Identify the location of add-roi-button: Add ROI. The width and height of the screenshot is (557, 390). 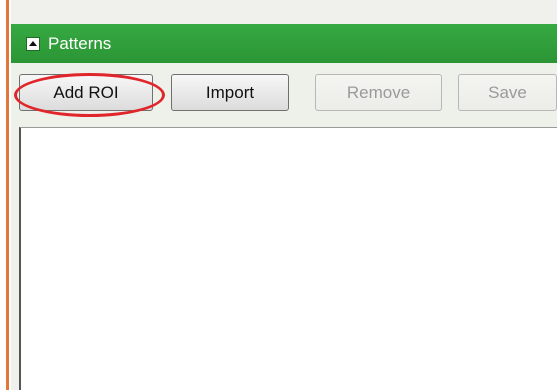
(86, 92).